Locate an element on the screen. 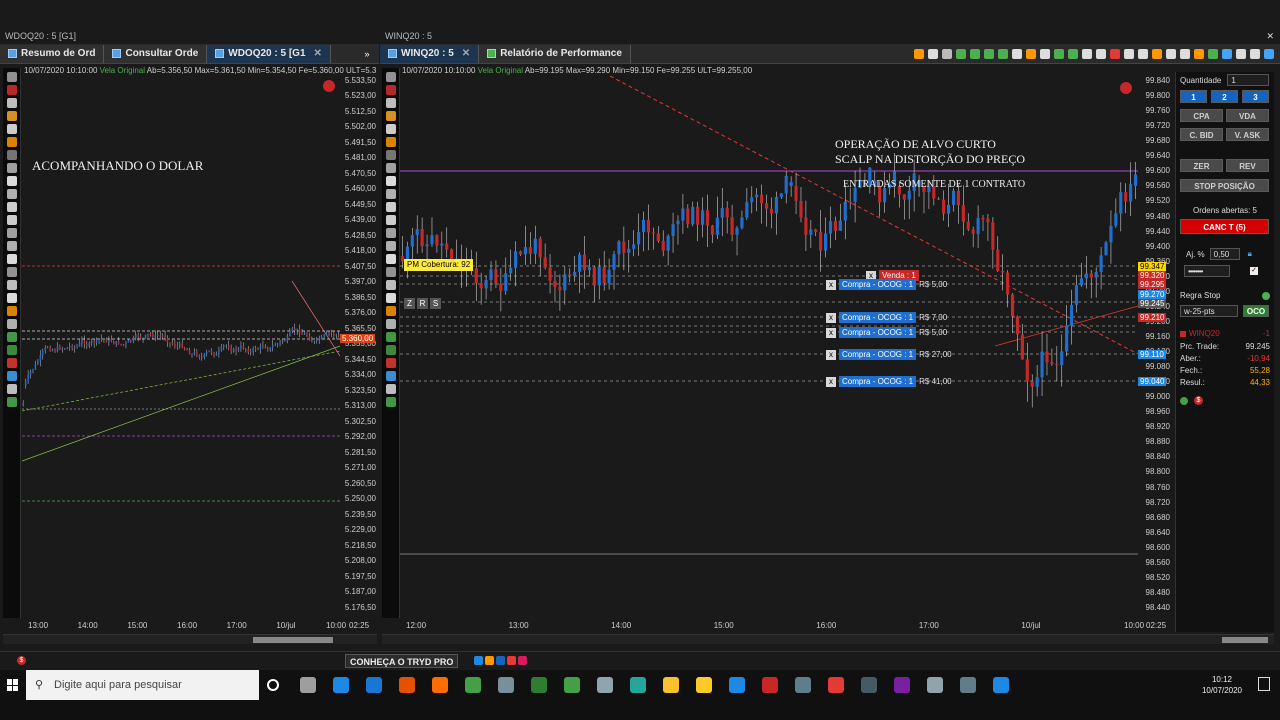 The width and height of the screenshot is (1280, 720). reverse-position-button: R is located at coordinates (422, 303).